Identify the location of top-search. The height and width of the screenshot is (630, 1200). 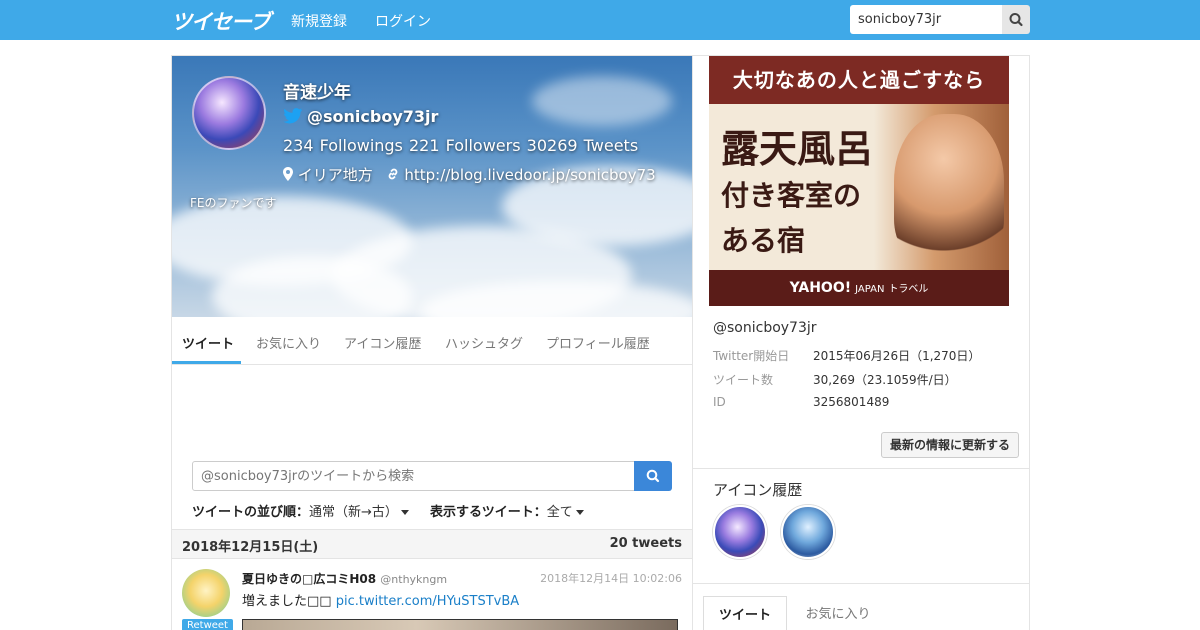
(940, 19).